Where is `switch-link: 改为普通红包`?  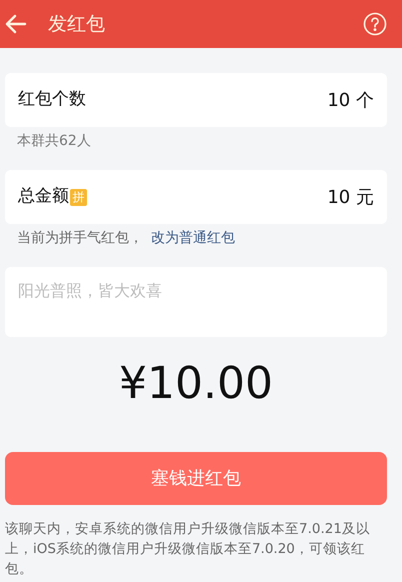
switch-link: 改为普通红包 is located at coordinates (193, 238).